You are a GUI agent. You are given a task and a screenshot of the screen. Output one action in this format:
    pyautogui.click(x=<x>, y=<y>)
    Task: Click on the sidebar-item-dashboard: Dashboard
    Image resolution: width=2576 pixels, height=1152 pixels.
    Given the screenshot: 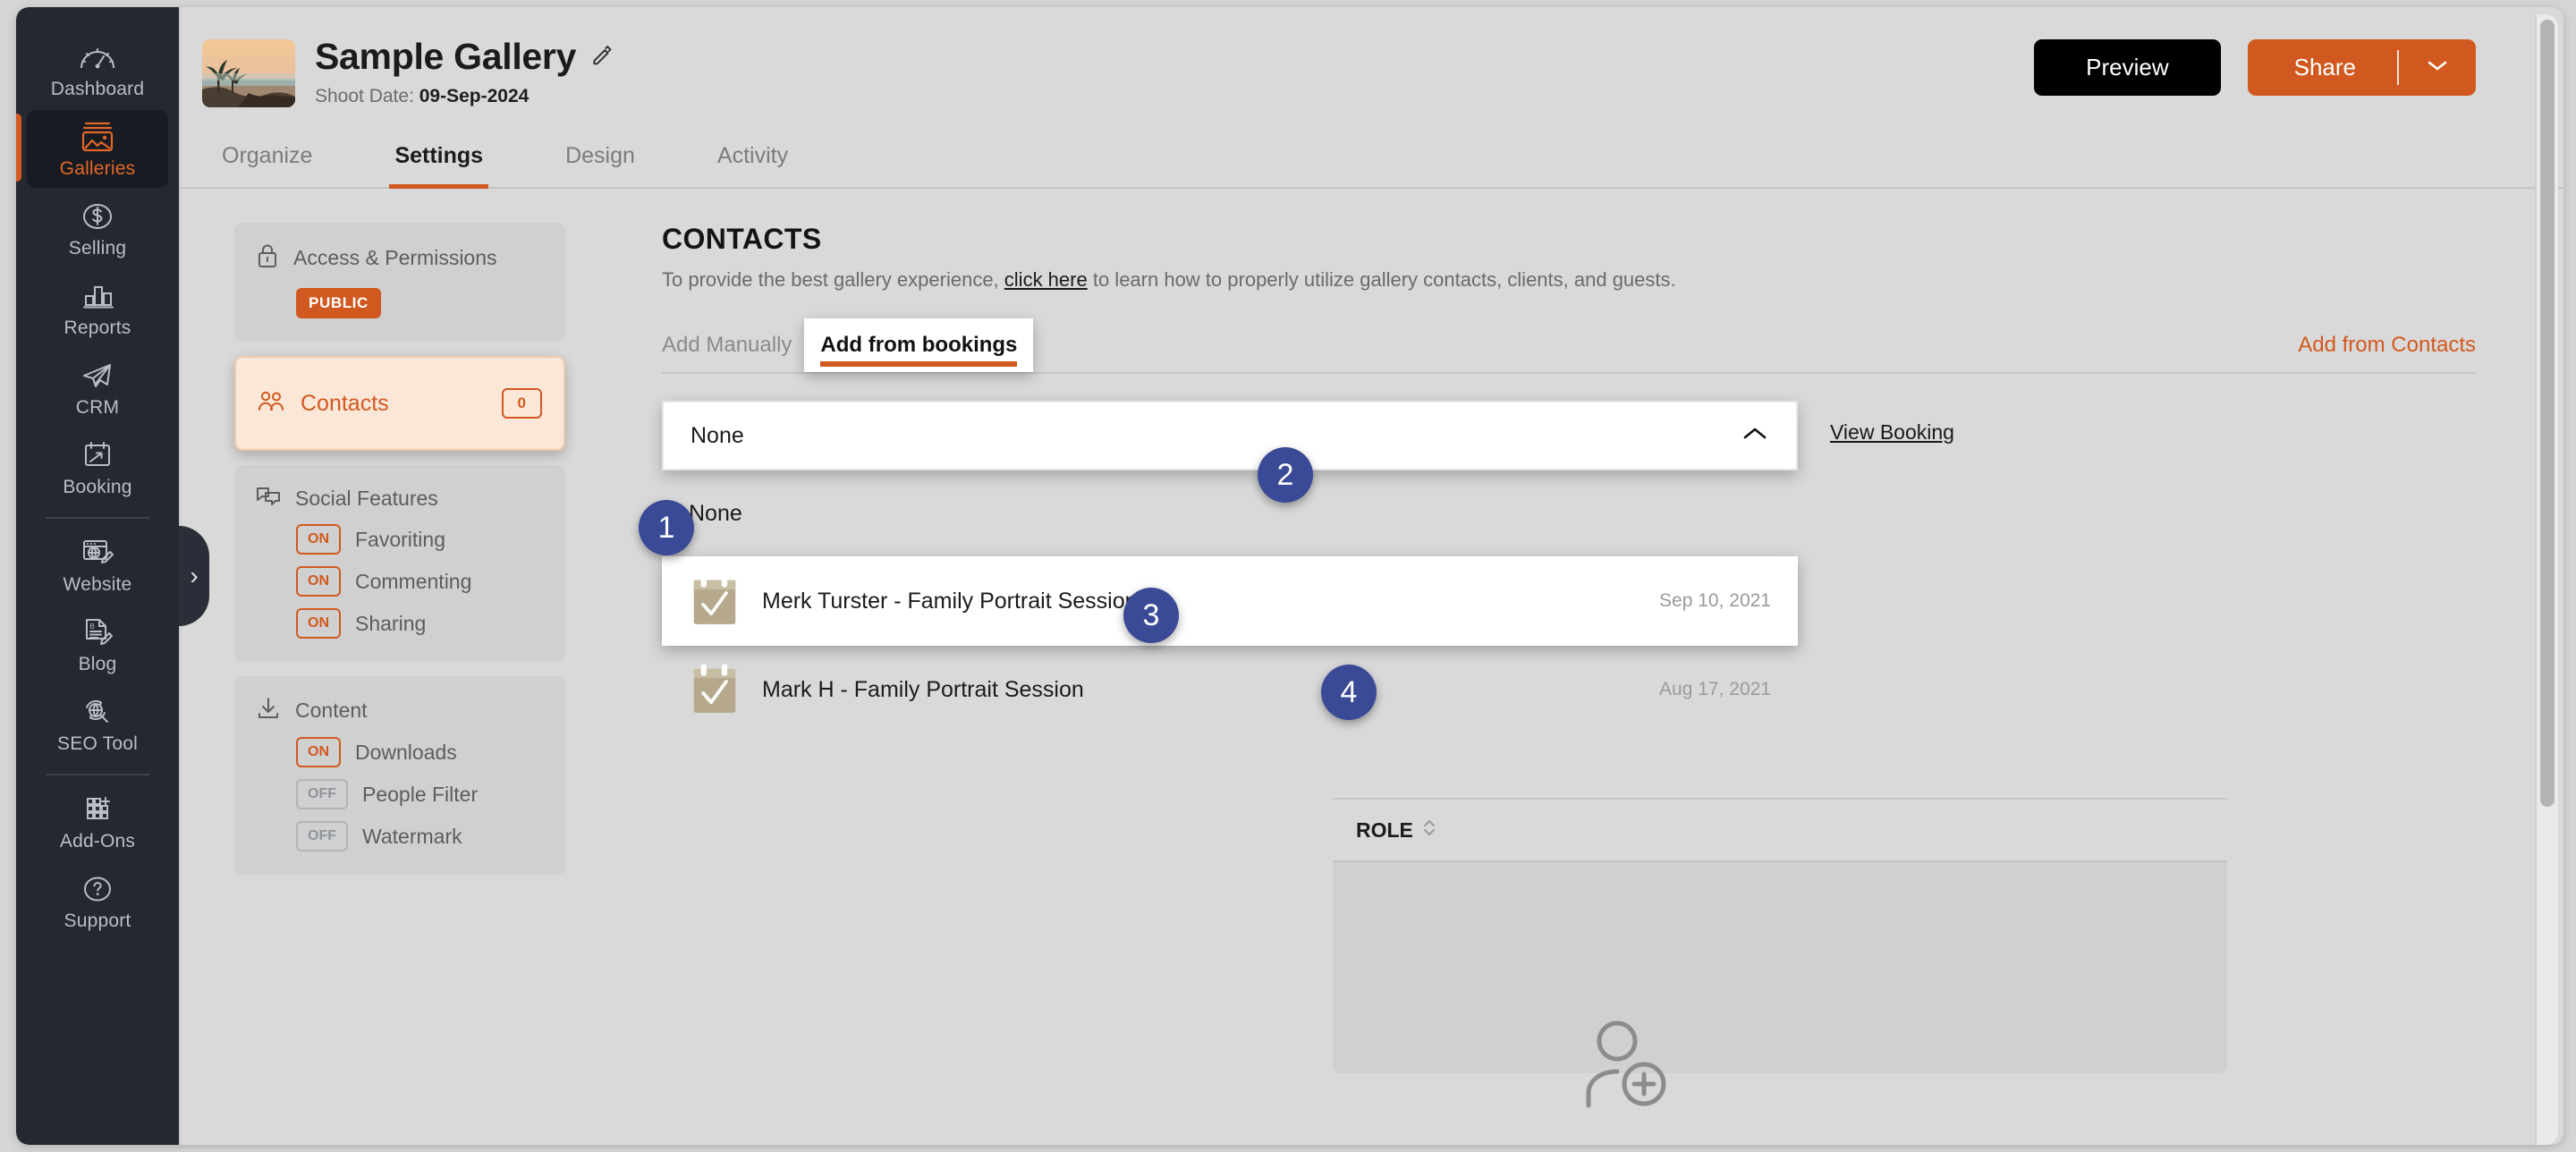 What is the action you would take?
    pyautogui.click(x=97, y=68)
    